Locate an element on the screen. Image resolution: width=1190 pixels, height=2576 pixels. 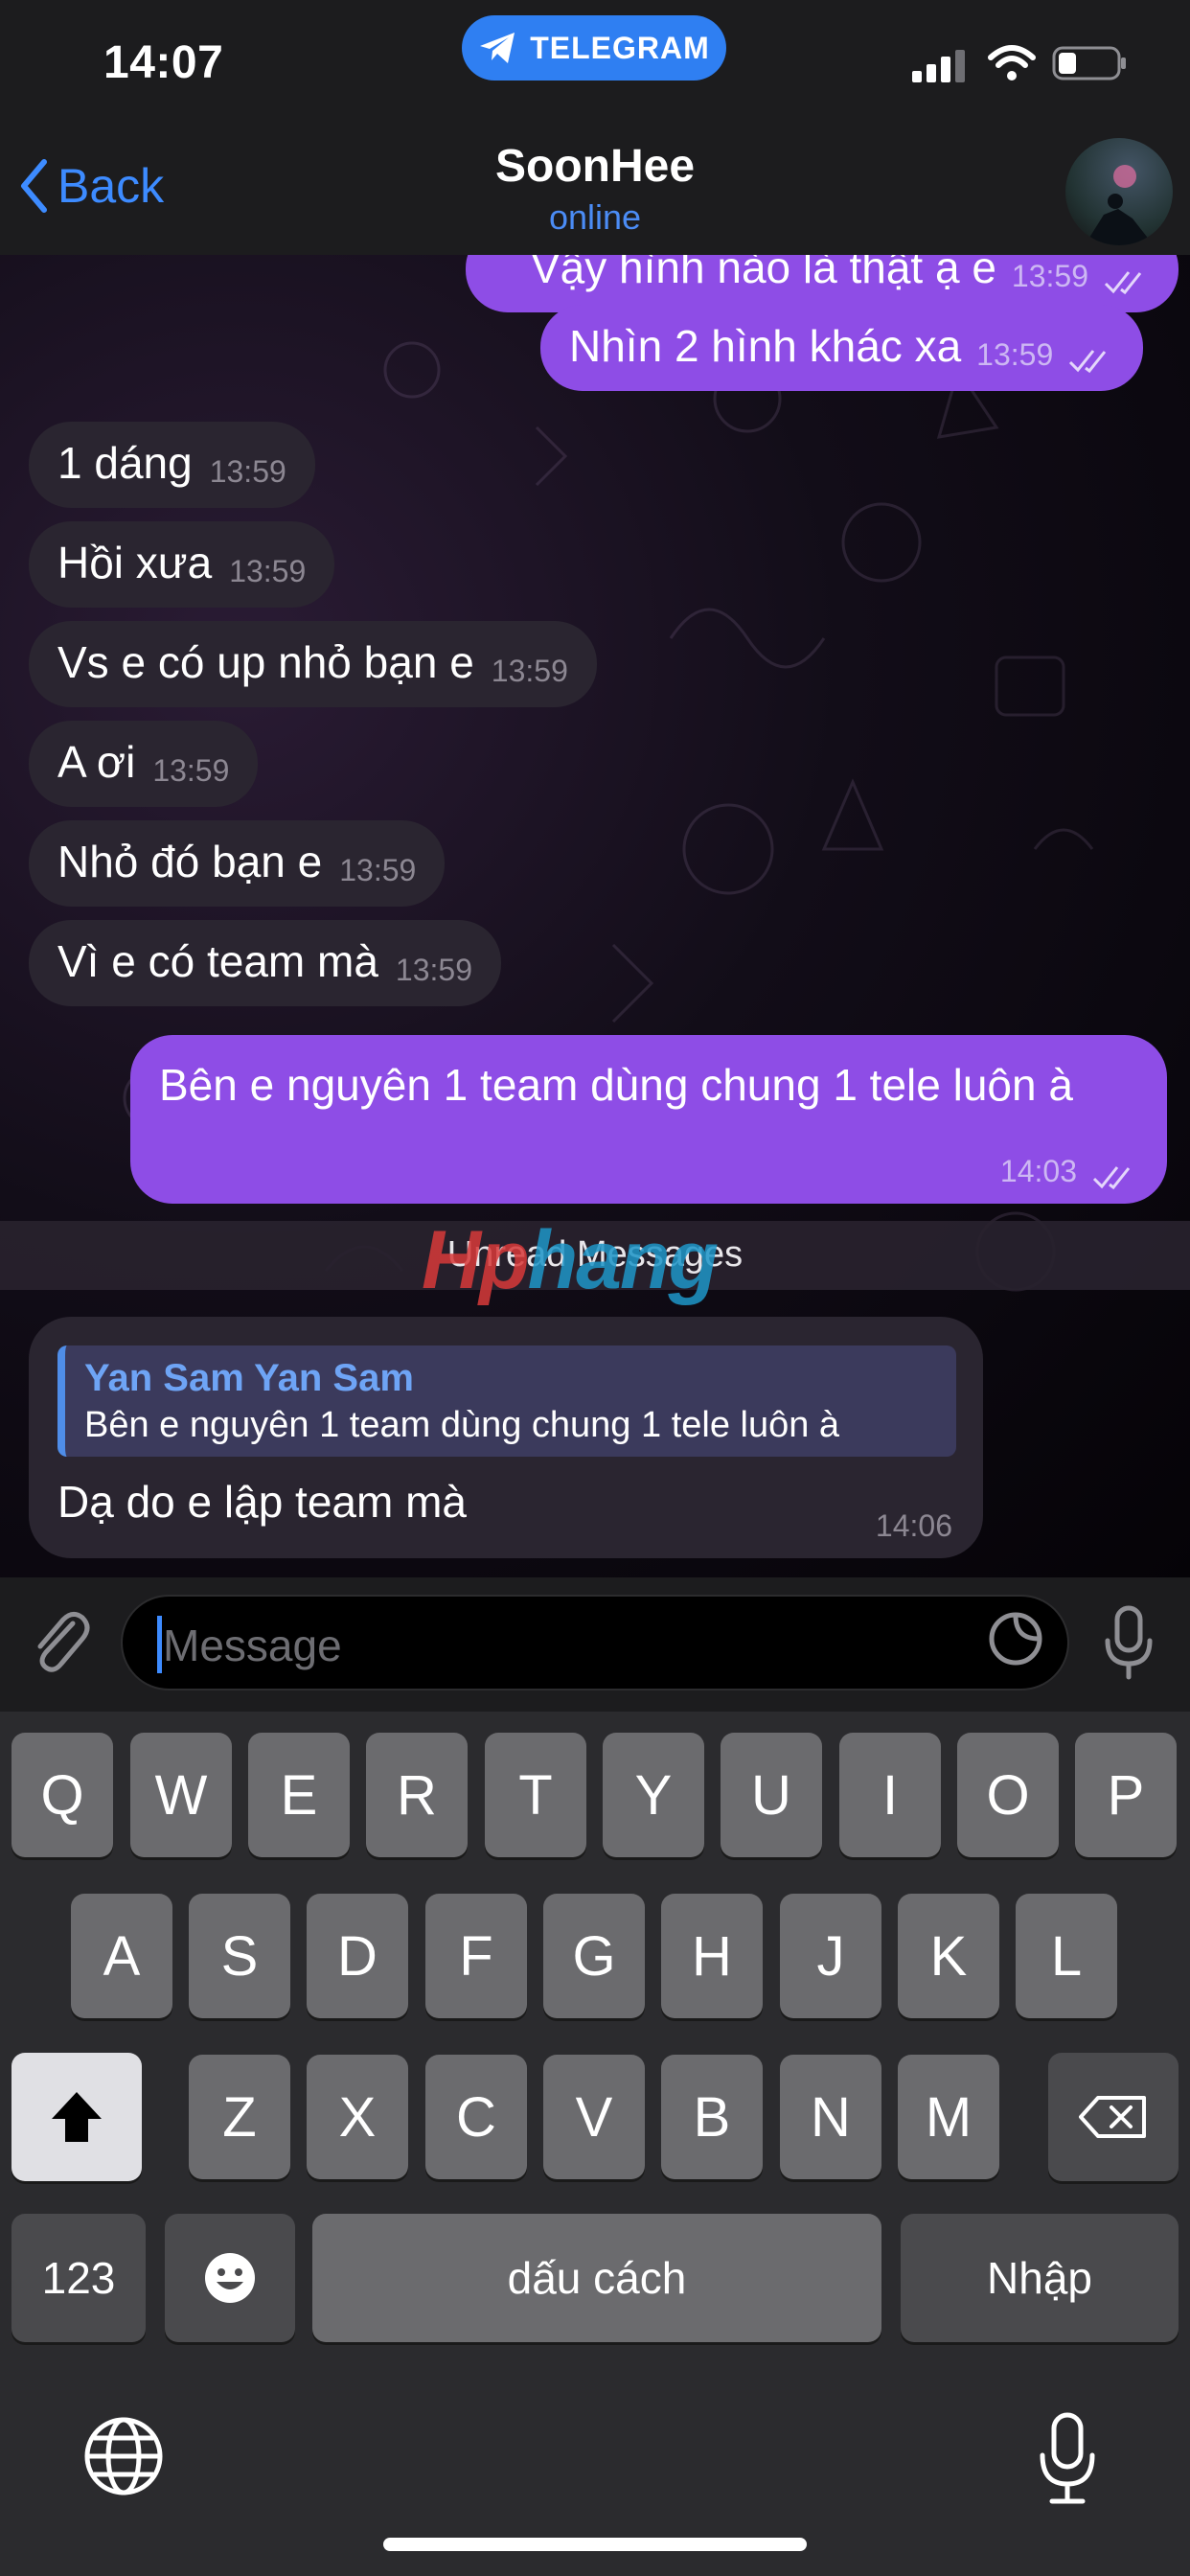
avatar is located at coordinates (1119, 191).